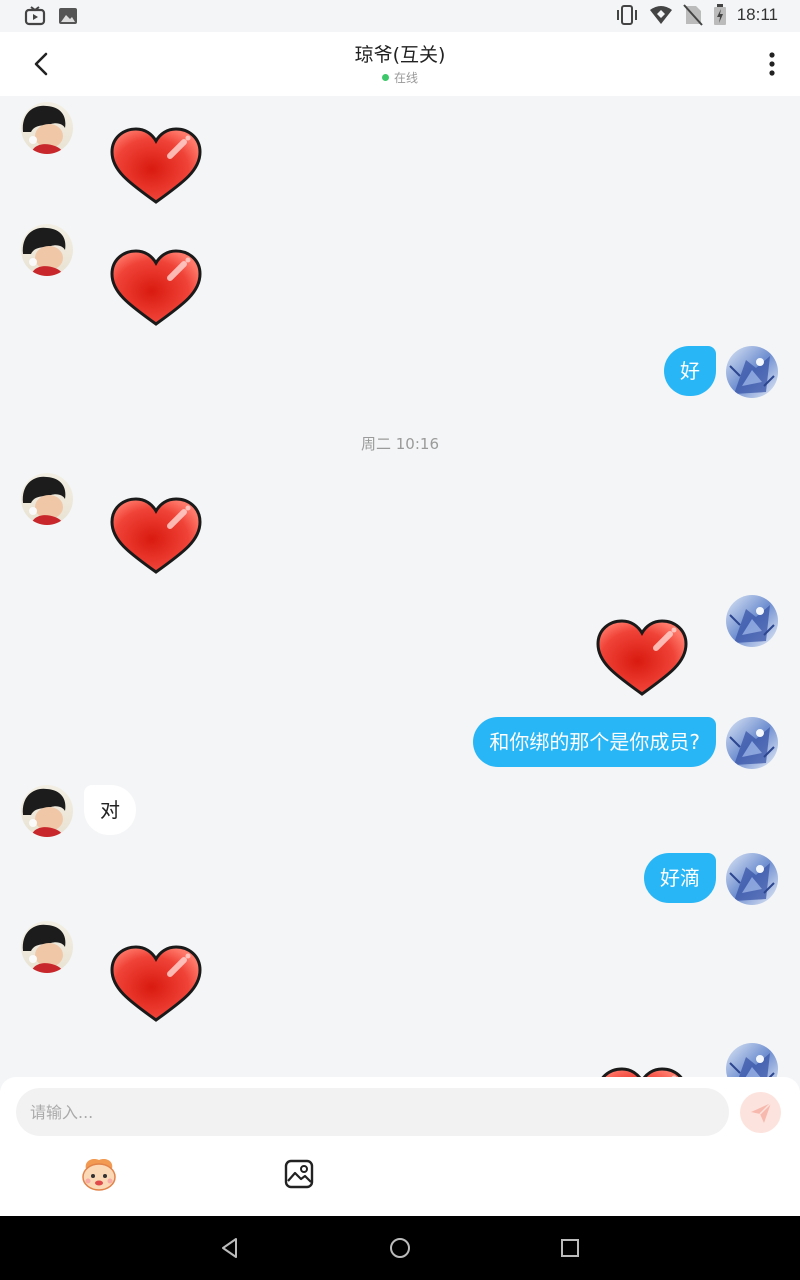 The width and height of the screenshot is (800, 1280). What do you see at coordinates (757, 14) in the screenshot?
I see `clock: 18:11` at bounding box center [757, 14].